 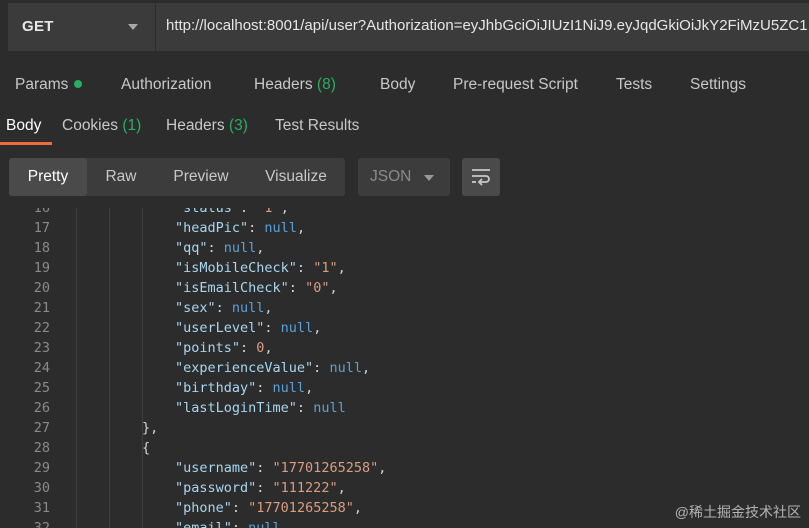 I want to click on code-content: "status": "1",, so click(x=232, y=213).